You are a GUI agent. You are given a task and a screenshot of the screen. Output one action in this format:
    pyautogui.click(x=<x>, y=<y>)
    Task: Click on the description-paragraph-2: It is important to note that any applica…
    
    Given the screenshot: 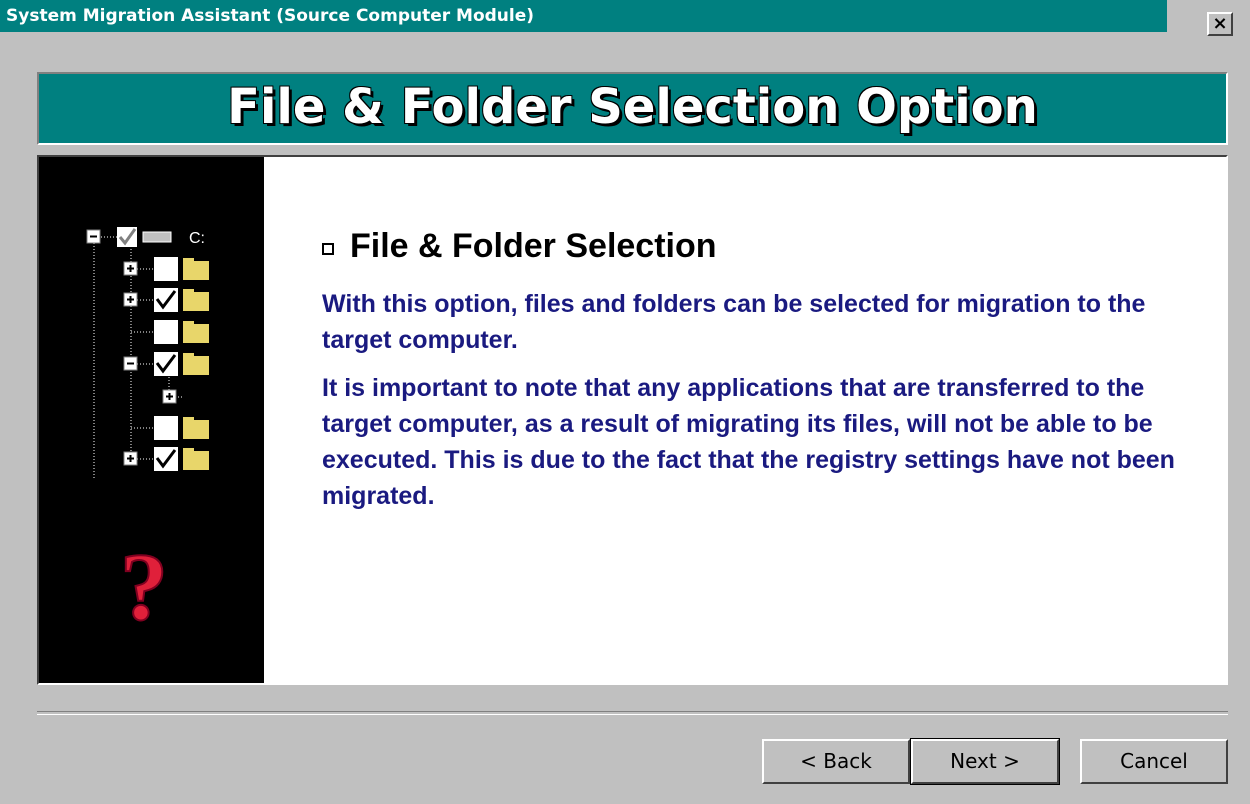 What is the action you would take?
    pyautogui.click(x=748, y=442)
    